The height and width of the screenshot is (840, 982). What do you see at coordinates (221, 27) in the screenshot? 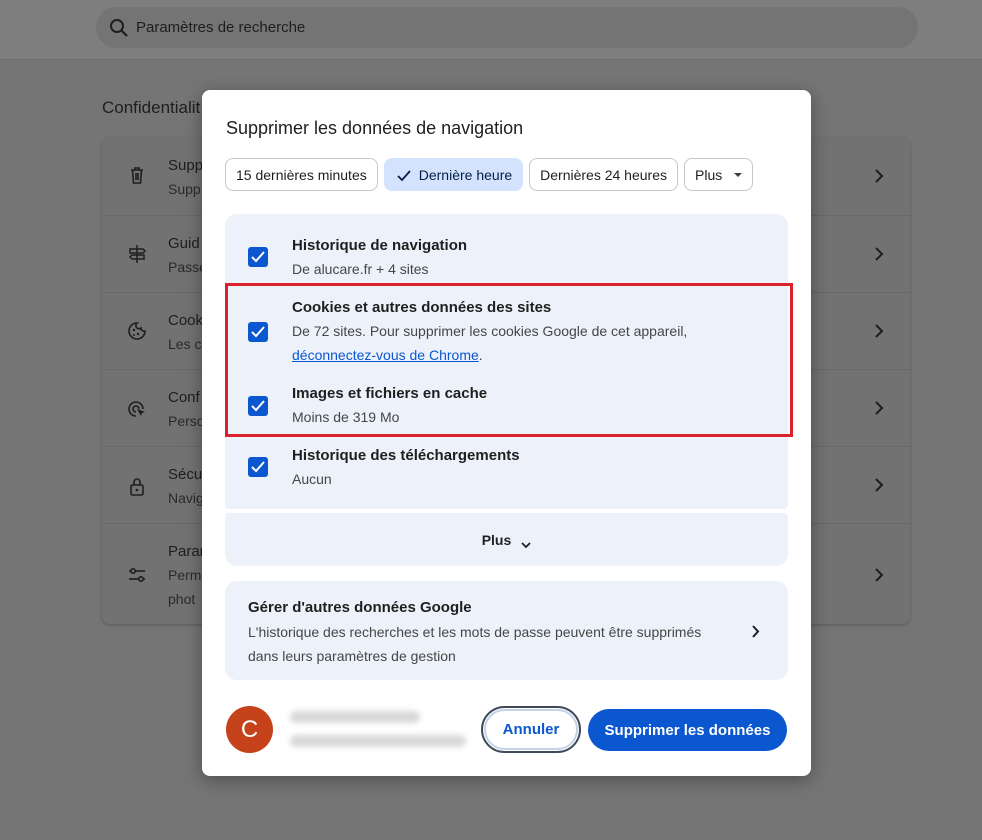
I see `search-placeholder: Paramètres de recherche` at bounding box center [221, 27].